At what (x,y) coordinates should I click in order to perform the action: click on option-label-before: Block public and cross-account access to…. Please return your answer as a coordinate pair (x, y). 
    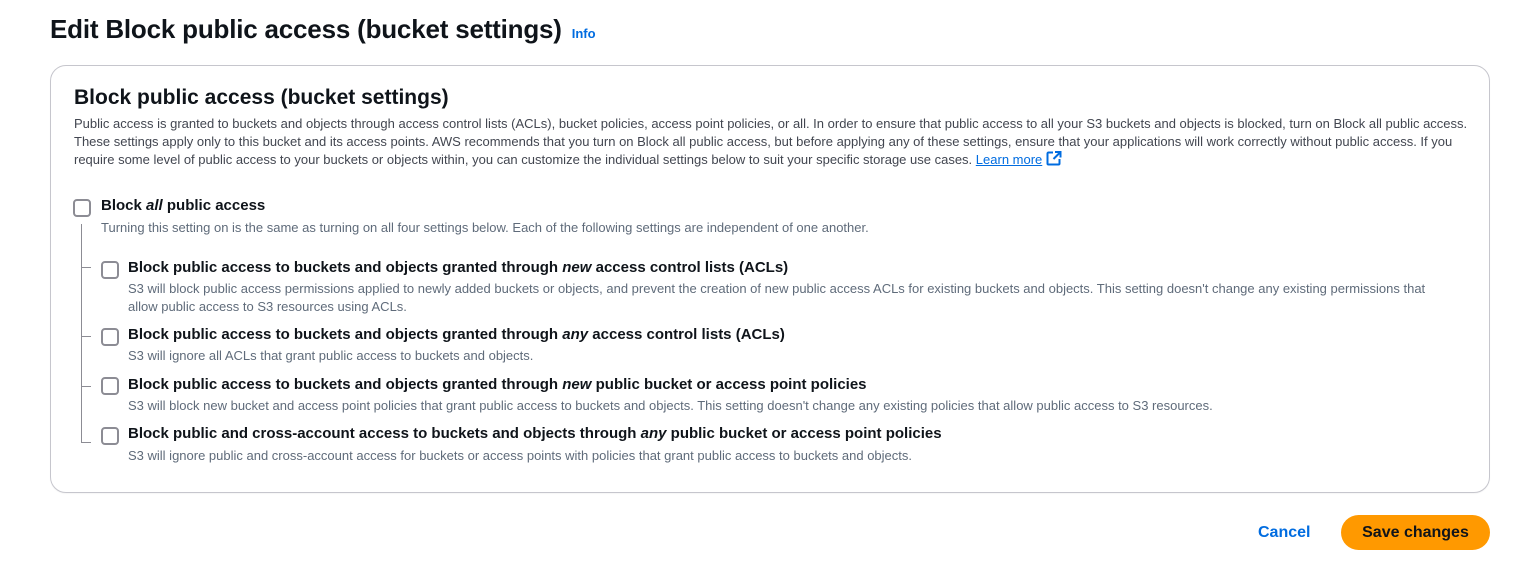
    Looking at the image, I should click on (384, 433).